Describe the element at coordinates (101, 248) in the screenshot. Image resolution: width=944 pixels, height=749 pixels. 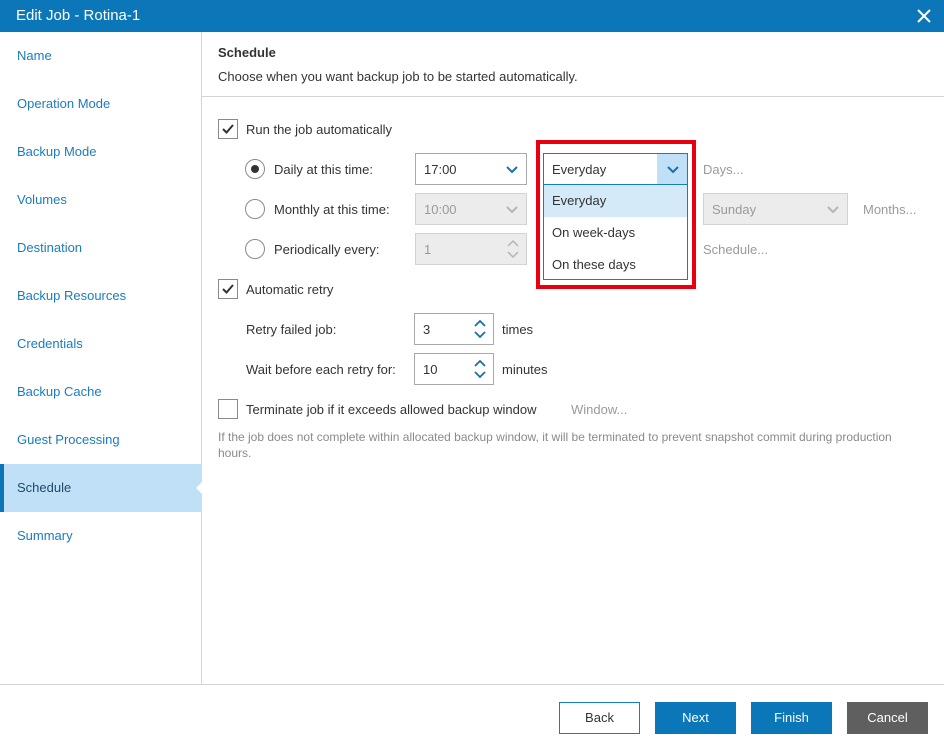
I see `sidebar-item-destination: Destination` at that location.